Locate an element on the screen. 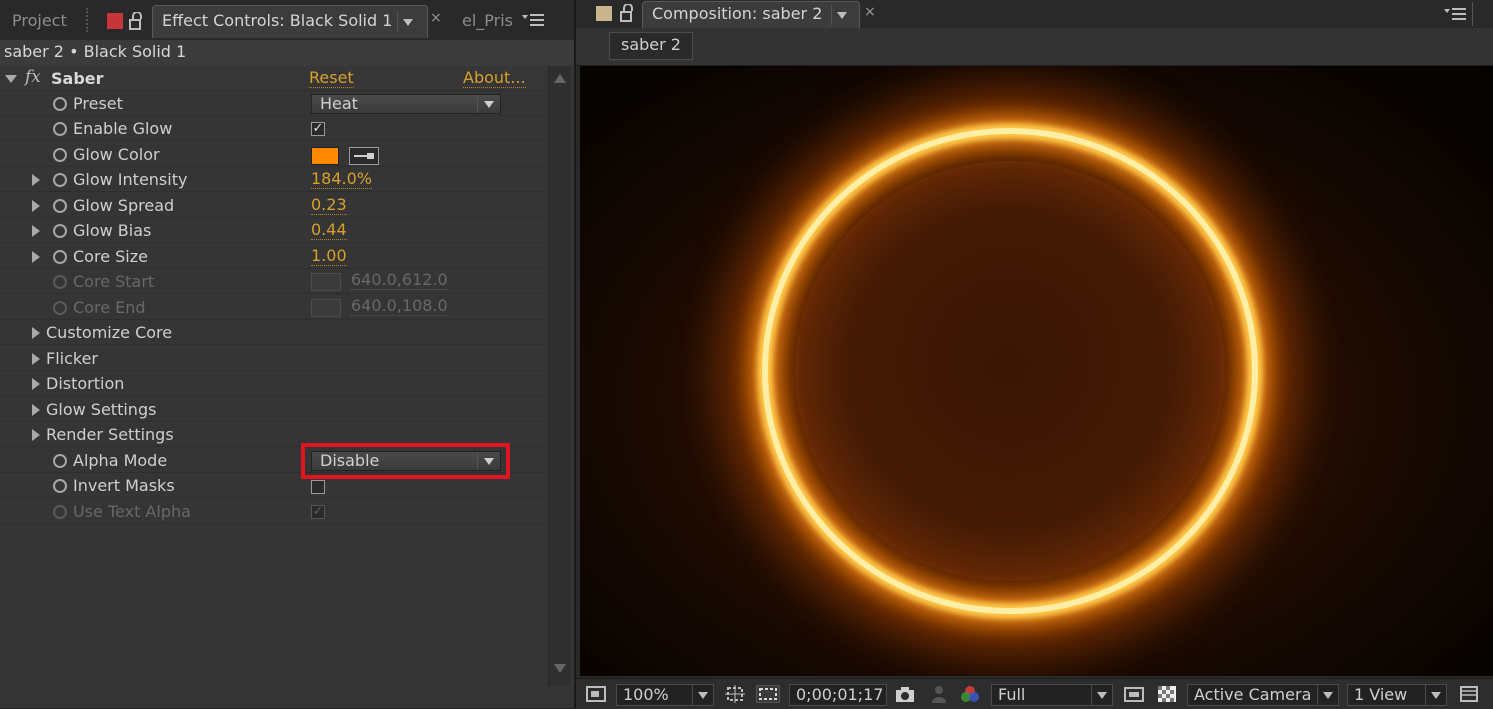  distortion-label: Distortion is located at coordinates (85, 383).